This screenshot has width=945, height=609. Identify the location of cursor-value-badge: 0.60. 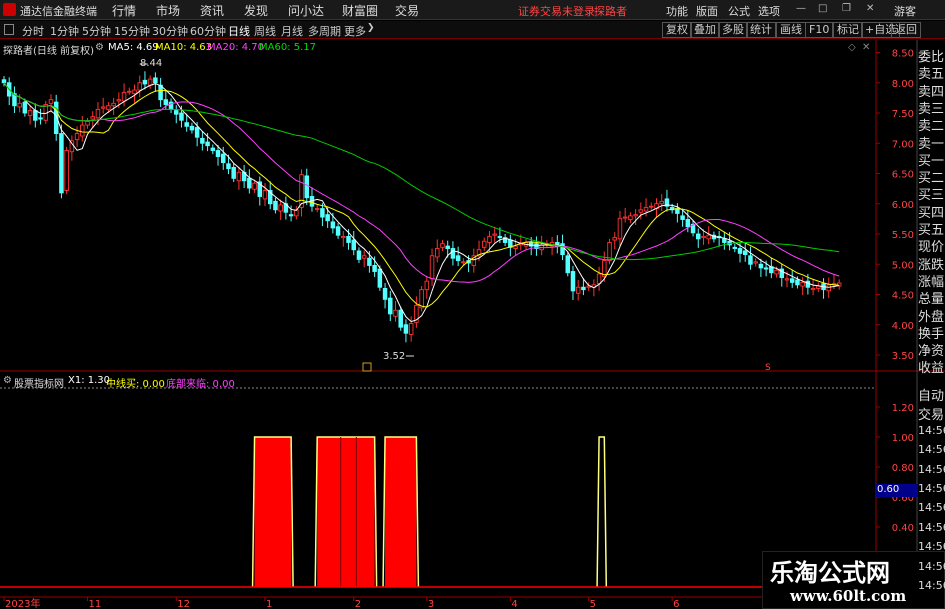
(897, 490).